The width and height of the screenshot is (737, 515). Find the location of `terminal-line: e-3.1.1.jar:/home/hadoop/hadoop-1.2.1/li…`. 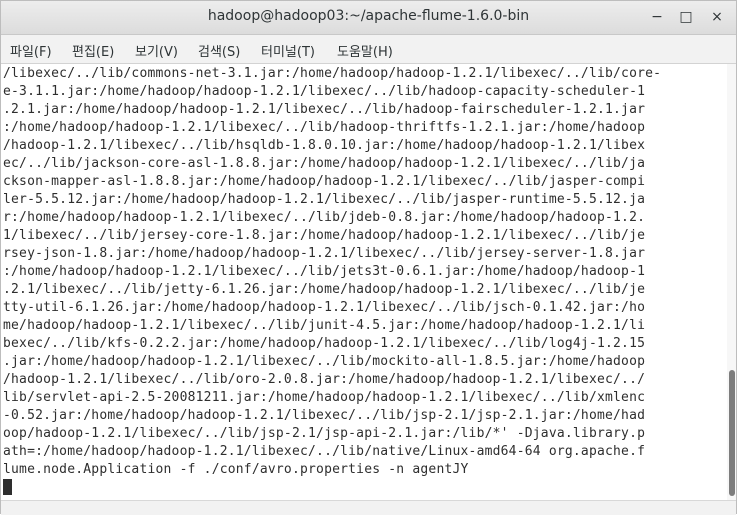

terminal-line: e-3.1.1.jar:/home/hadoop/hadoop-1.2.1/li… is located at coordinates (324, 91).